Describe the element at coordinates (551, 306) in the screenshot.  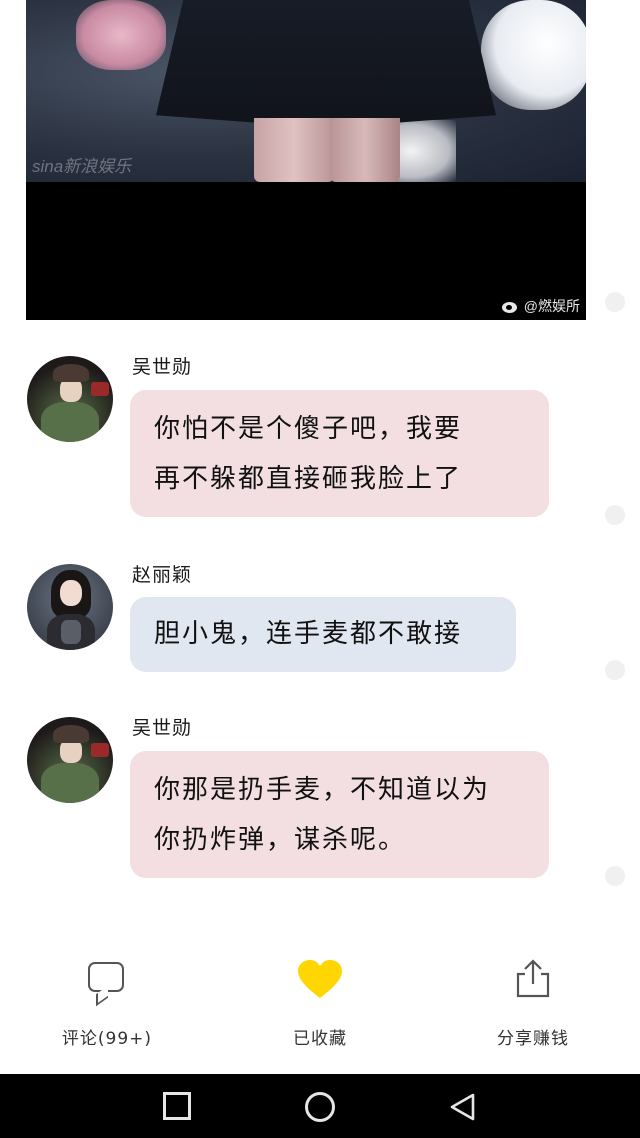
I see `photo-watermark-text: @燃娱所` at that location.